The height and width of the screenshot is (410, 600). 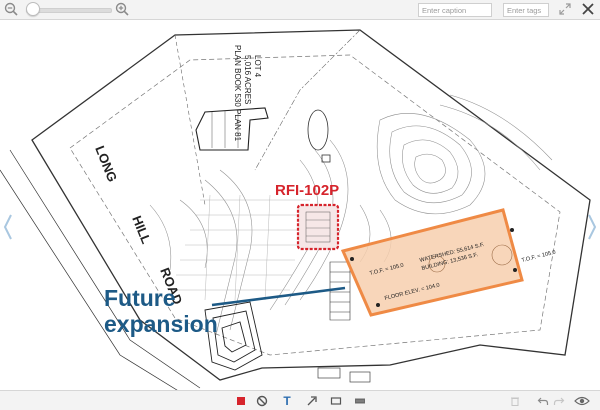 What do you see at coordinates (455, 10) in the screenshot?
I see `caption-input` at bounding box center [455, 10].